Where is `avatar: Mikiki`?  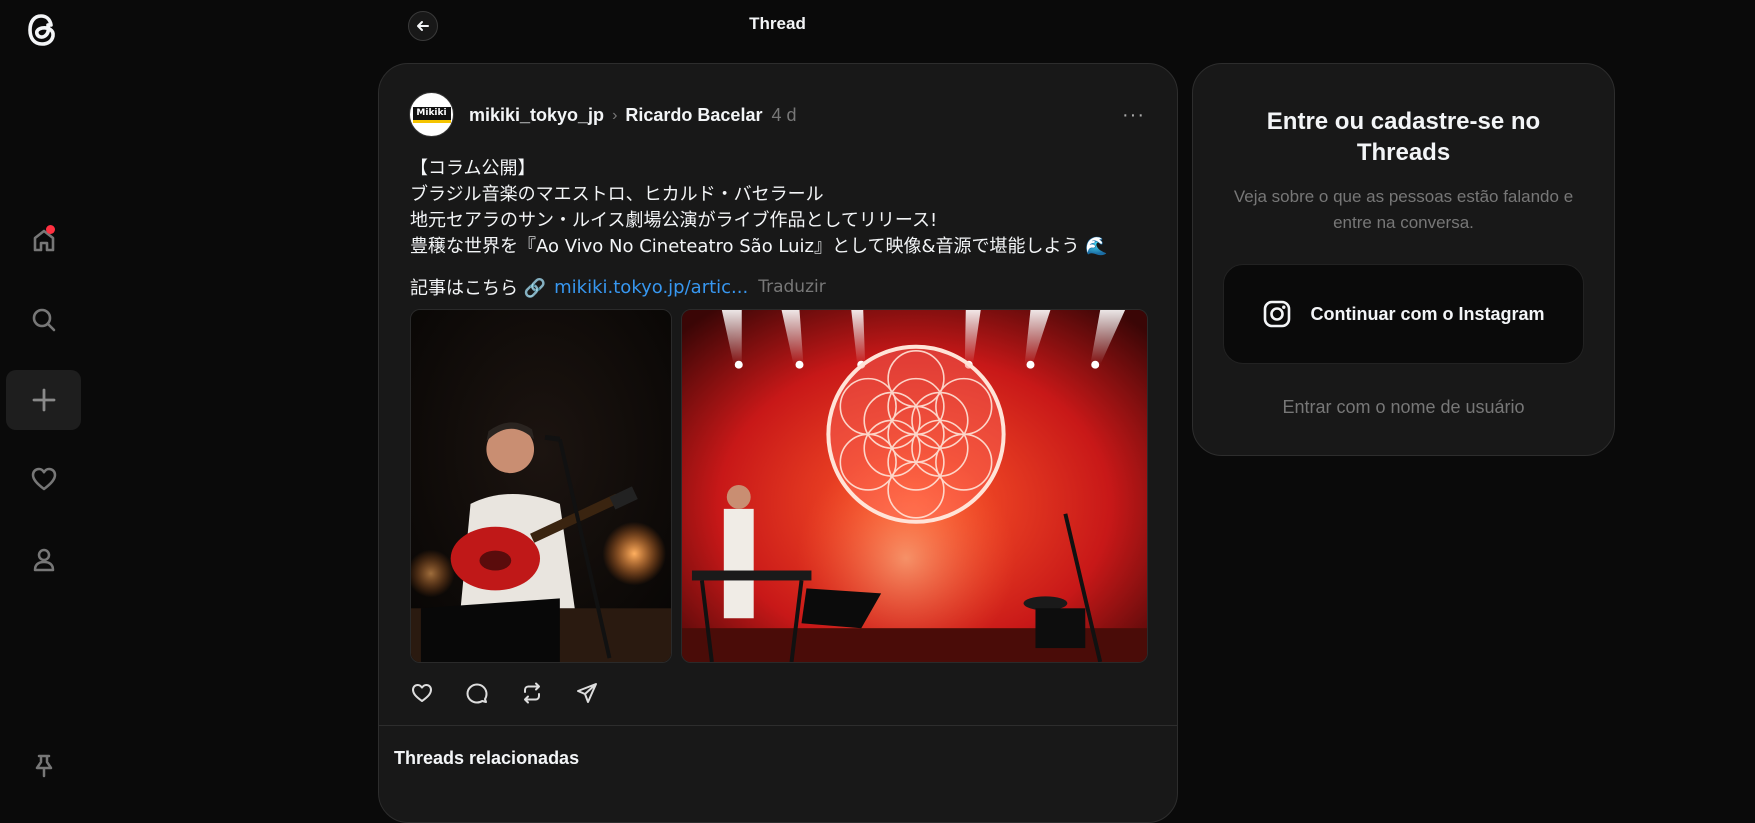
avatar: Mikiki is located at coordinates (431, 114).